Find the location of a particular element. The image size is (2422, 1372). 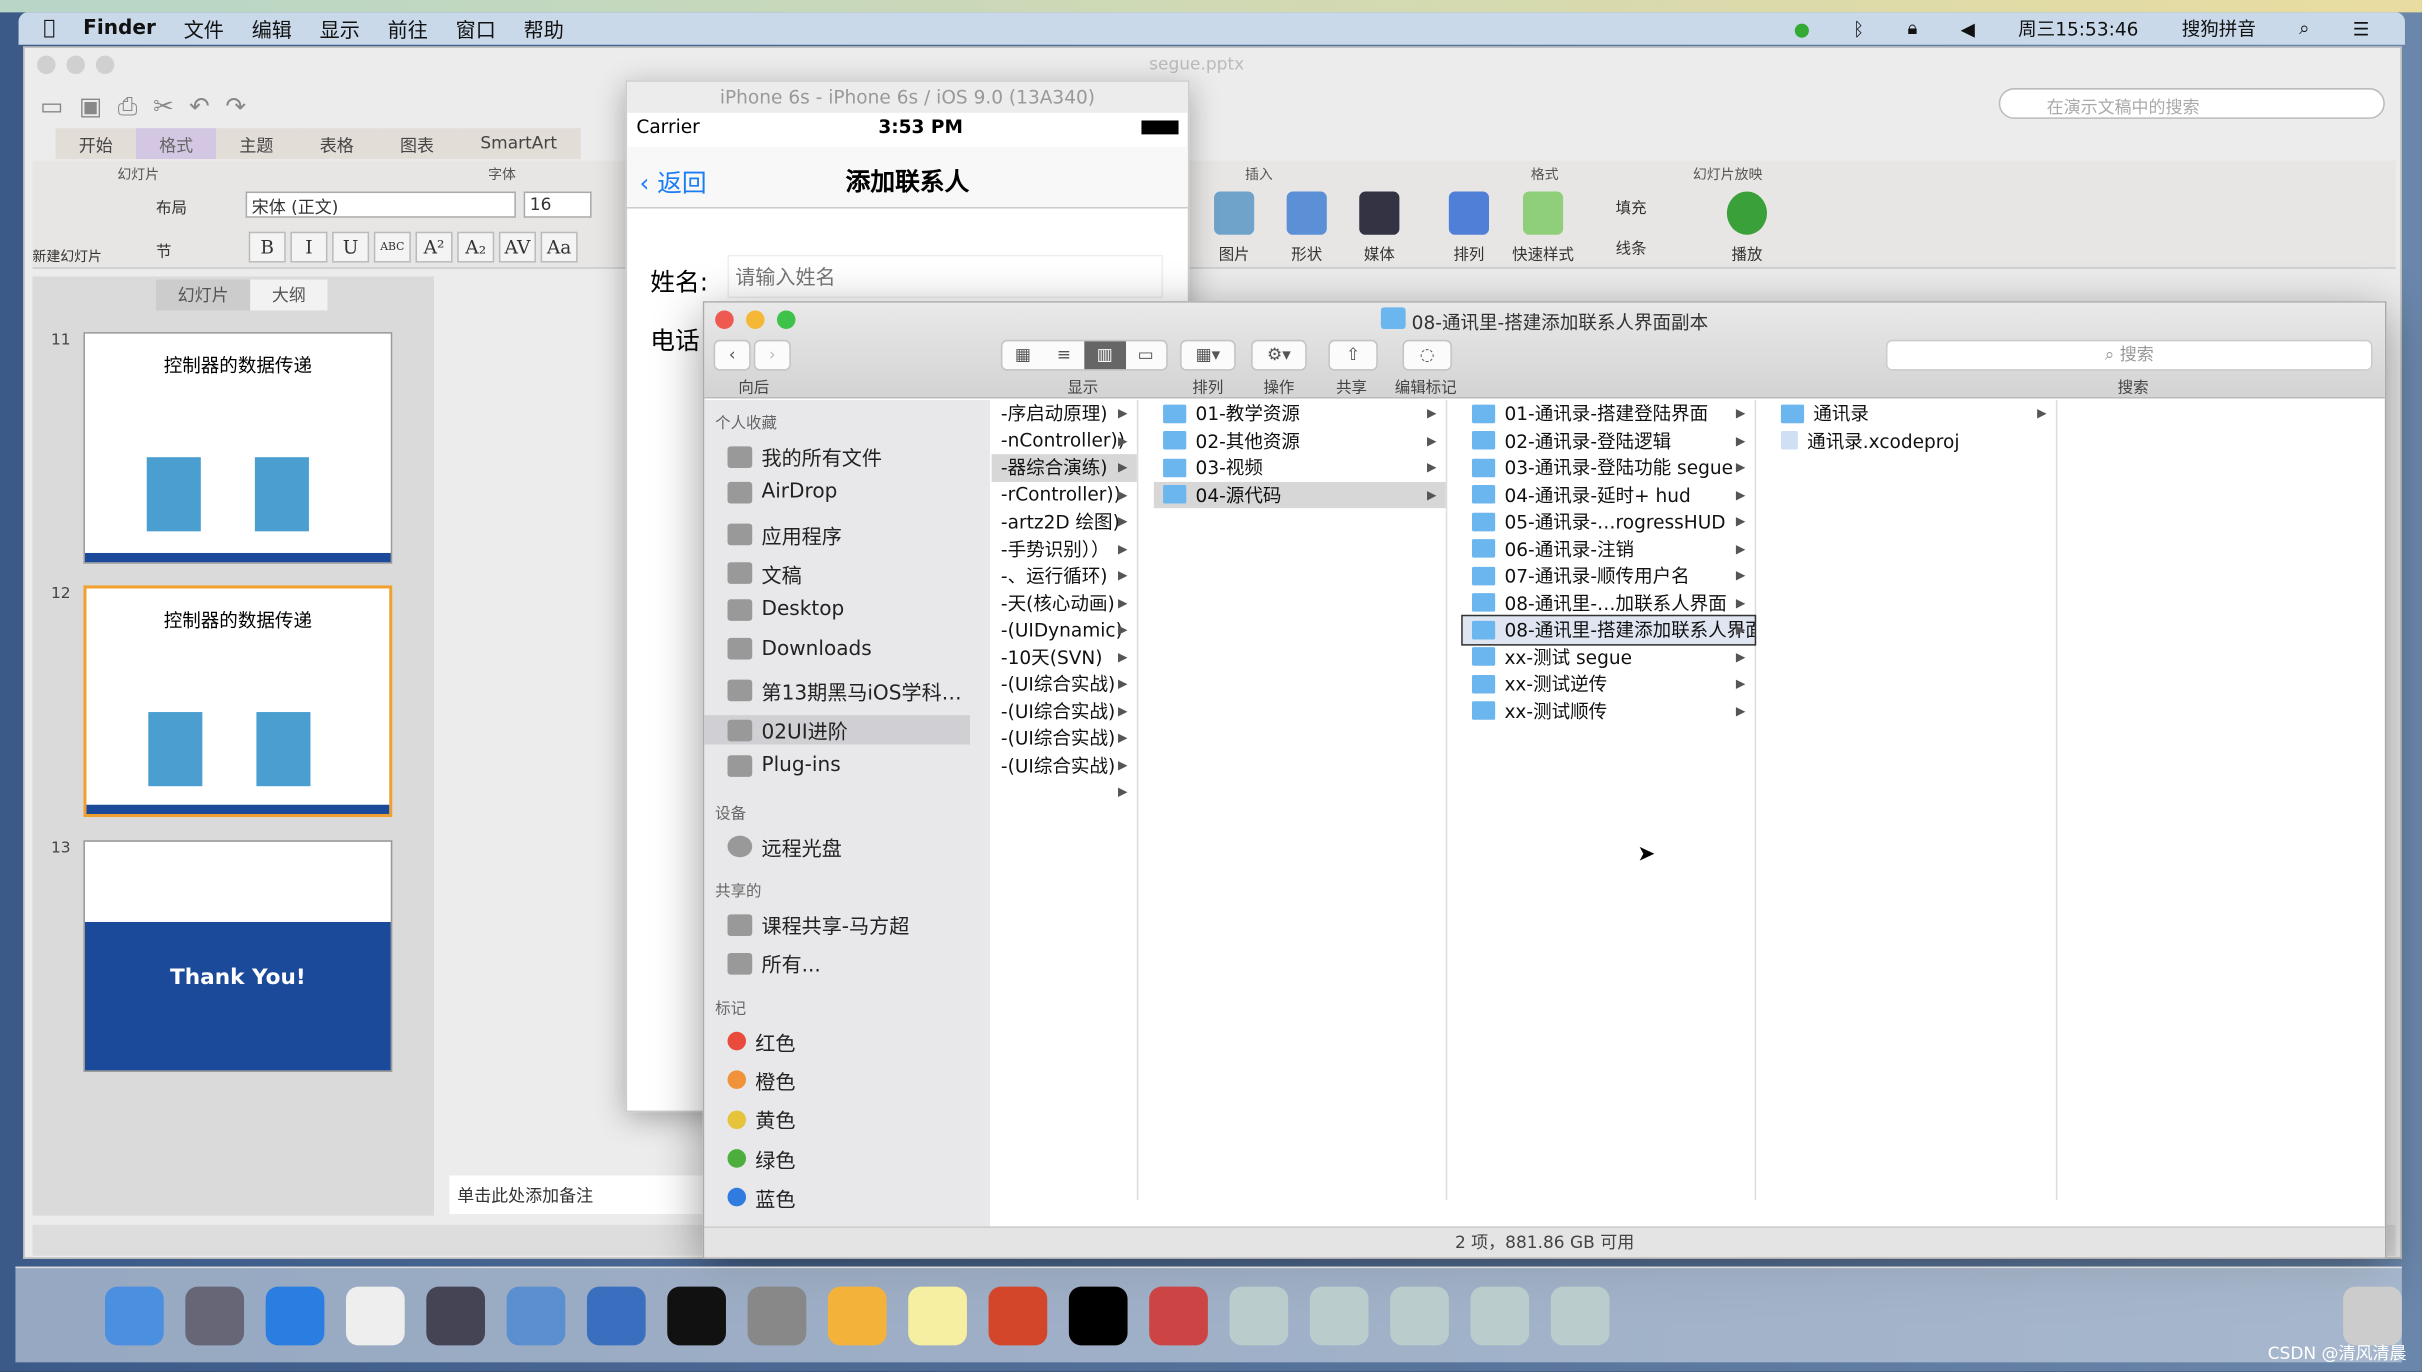

file-row: -序启动原理) ▶ is located at coordinates (1064, 413).